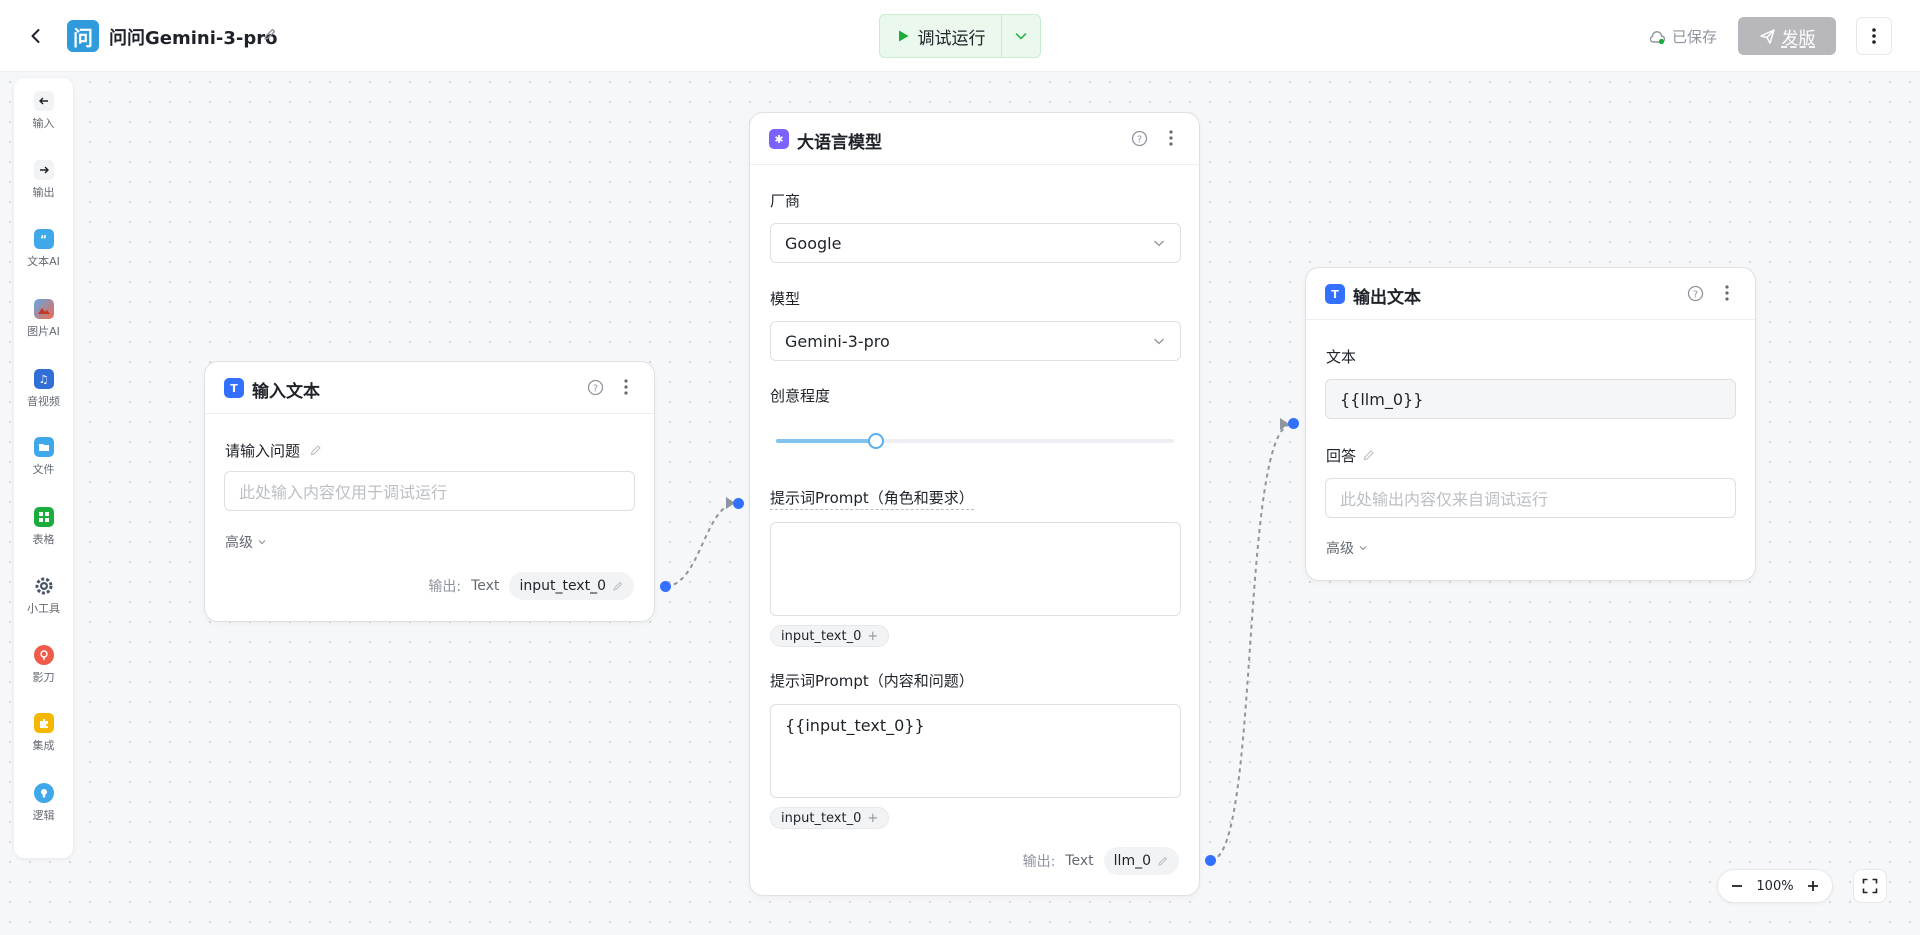 This screenshot has height=935, width=1920. What do you see at coordinates (975, 569) in the screenshot?
I see `system-prompt-input` at bounding box center [975, 569].